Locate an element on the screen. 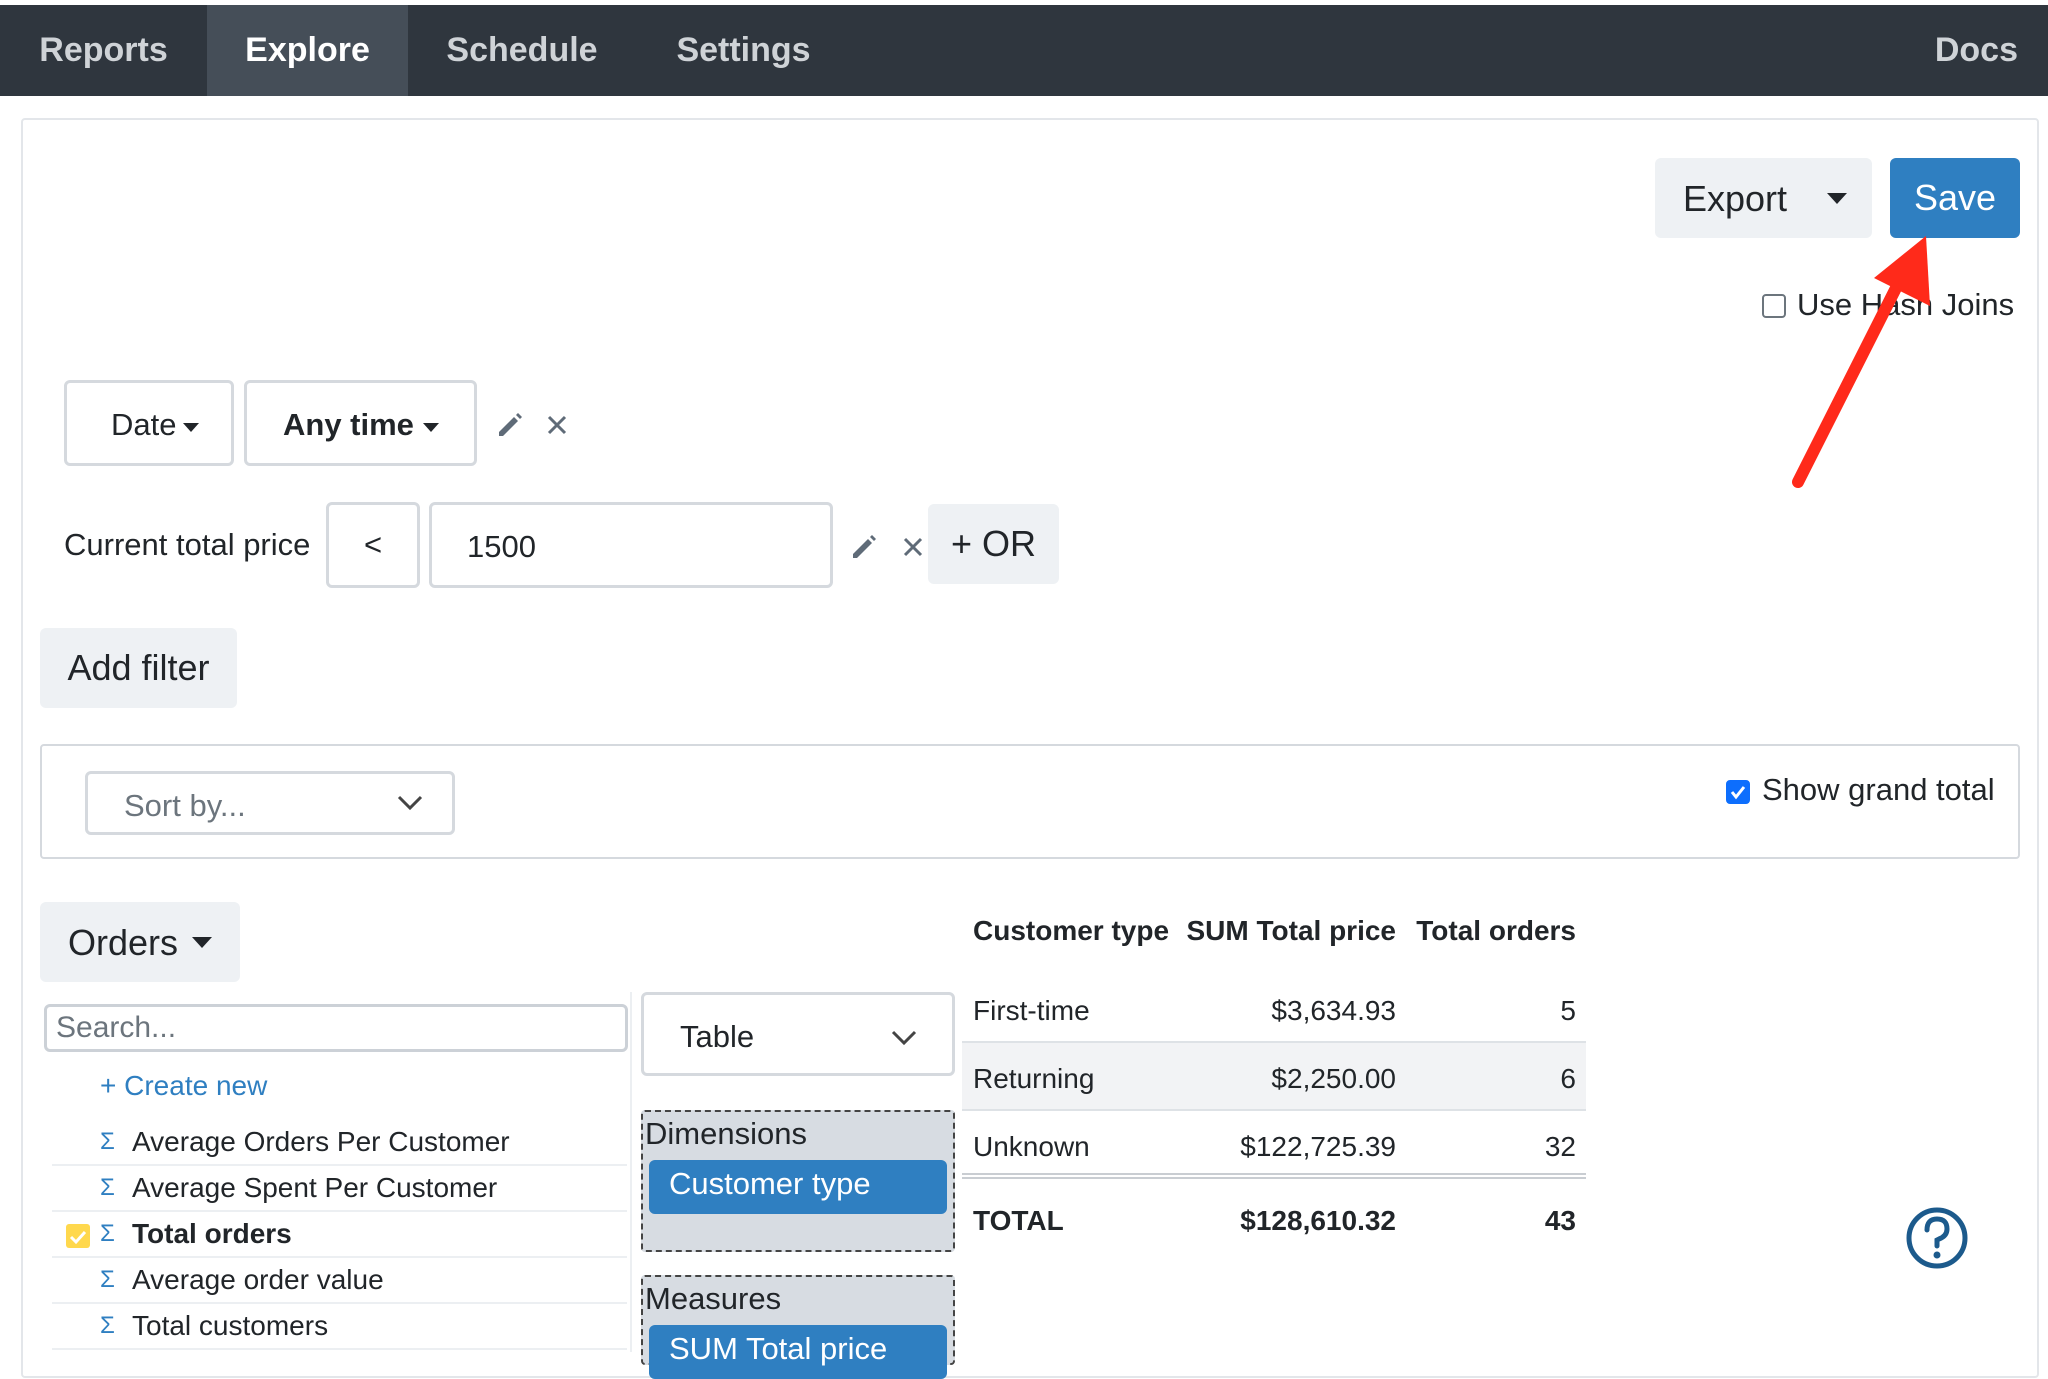 This screenshot has width=2048, height=1379. cell: $128,610.32 is located at coordinates (1318, 1220).